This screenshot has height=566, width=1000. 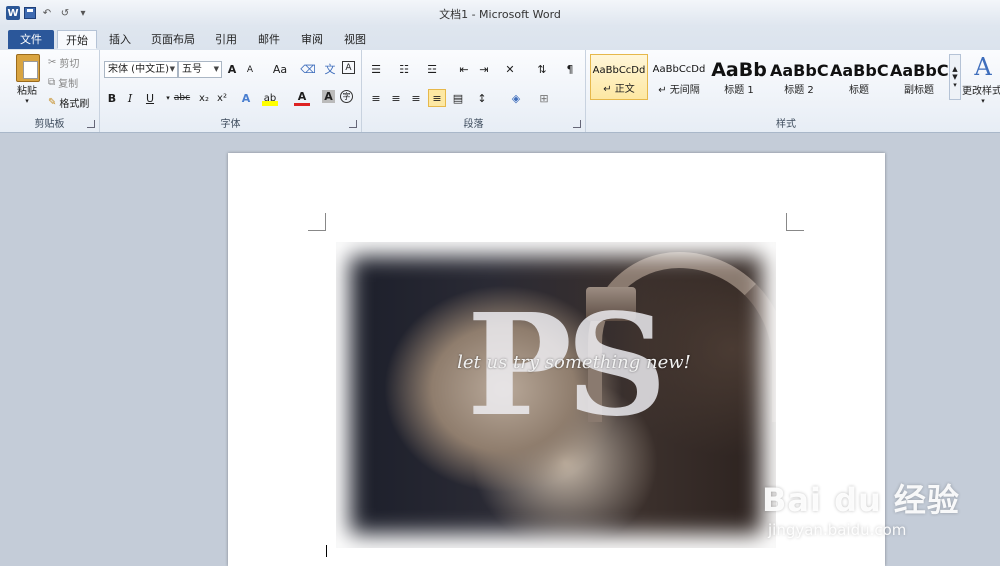 What do you see at coordinates (795, 222) in the screenshot?
I see `margin-corner-top-right` at bounding box center [795, 222].